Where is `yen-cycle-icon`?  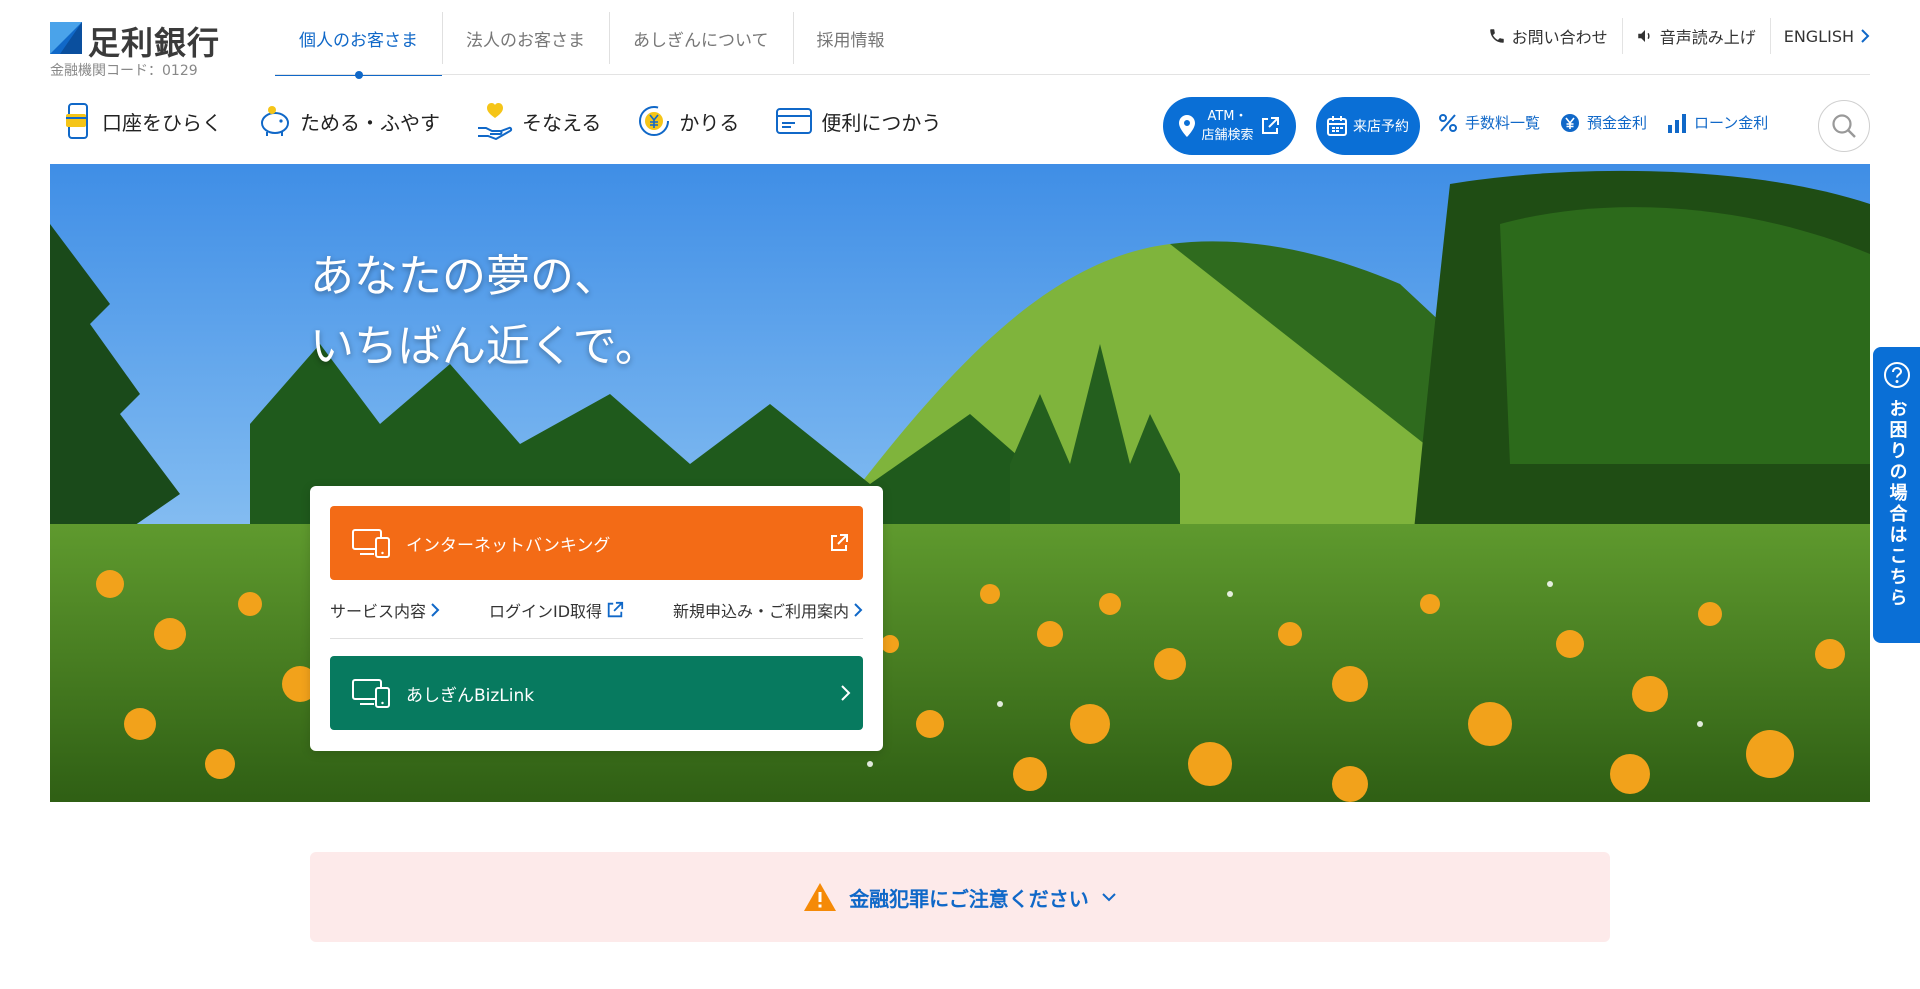
yen-cycle-icon is located at coordinates (654, 121).